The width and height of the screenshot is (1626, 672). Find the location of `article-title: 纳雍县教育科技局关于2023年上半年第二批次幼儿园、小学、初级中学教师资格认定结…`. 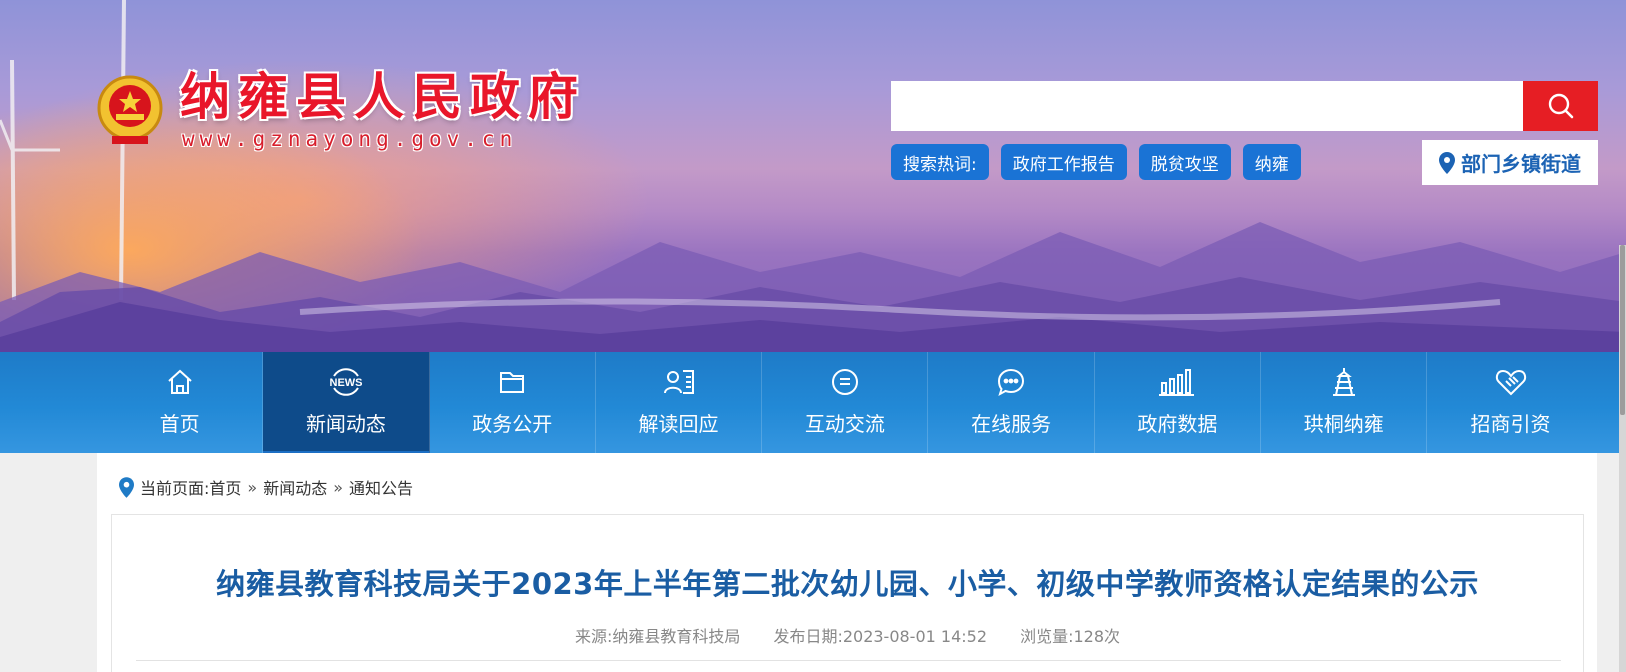

article-title: 纳雍县教育科技局关于2023年上半年第二批次幼儿园、小学、初级中学教师资格认定结… is located at coordinates (847, 584).